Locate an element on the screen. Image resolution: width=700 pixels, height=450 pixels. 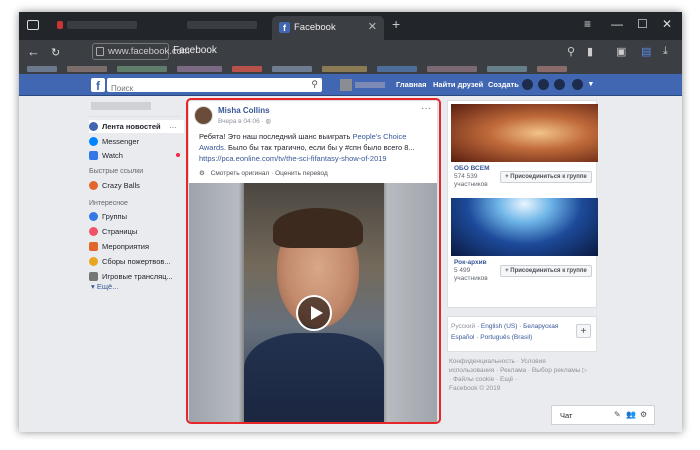
sidebar-item-watch: Watch is located at coordinates (136, 155).